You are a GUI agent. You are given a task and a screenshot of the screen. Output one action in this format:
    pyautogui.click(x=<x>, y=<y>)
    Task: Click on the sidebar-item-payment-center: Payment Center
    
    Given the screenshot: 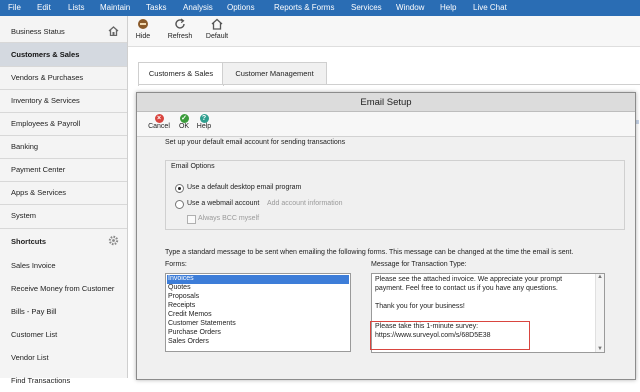 What is the action you would take?
    pyautogui.click(x=63, y=169)
    